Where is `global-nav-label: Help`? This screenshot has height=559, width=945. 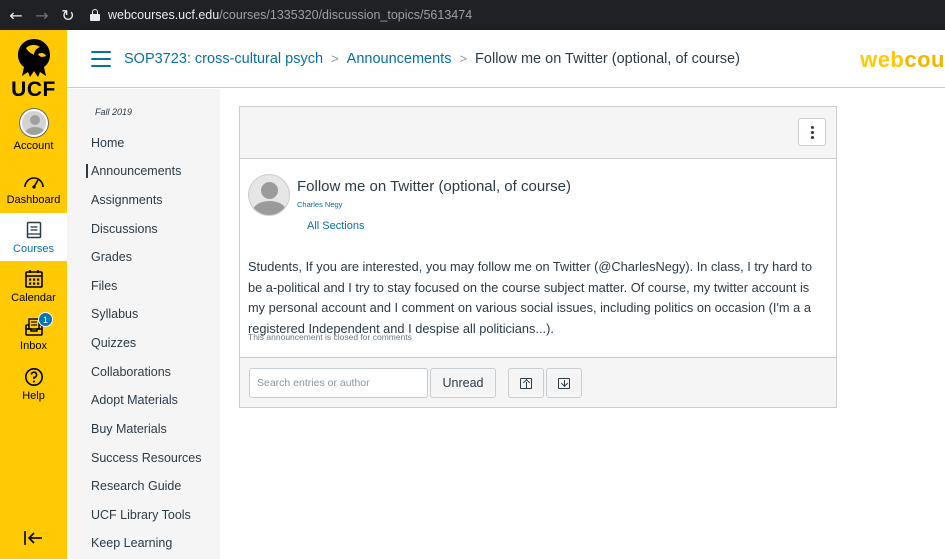 global-nav-label: Help is located at coordinates (33, 396).